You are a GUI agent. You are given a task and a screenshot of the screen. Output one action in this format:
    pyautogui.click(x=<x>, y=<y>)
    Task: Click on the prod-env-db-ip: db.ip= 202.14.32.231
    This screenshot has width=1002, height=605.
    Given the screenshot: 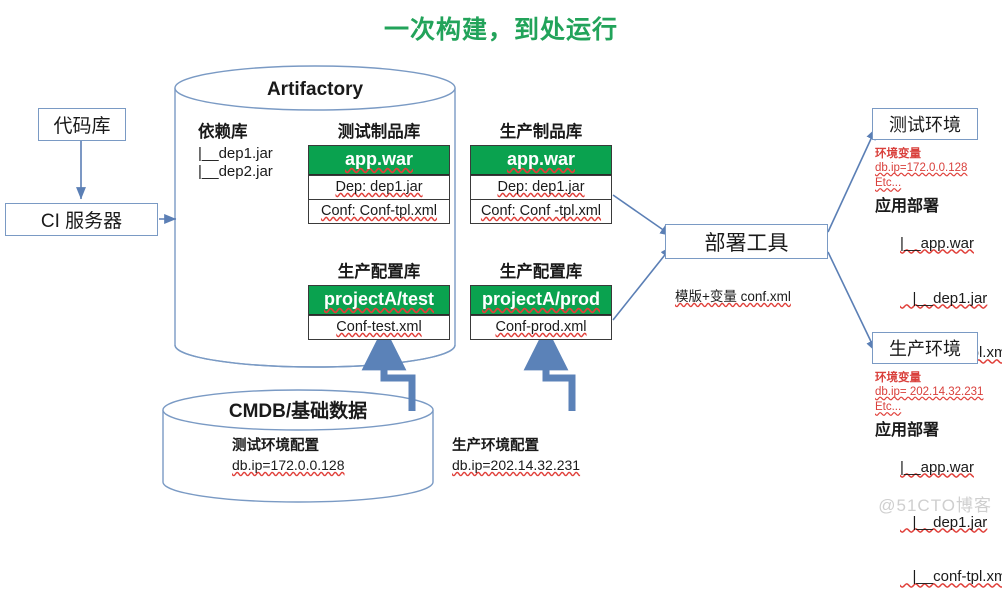 What is the action you would take?
    pyautogui.click(x=938, y=392)
    